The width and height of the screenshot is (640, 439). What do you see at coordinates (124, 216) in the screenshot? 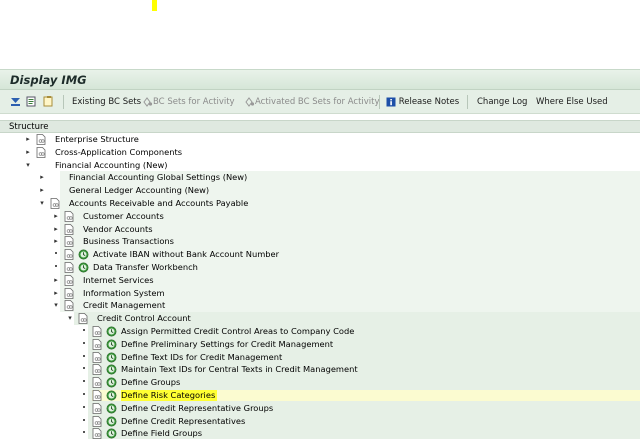
I see `tree-node-label: Customer Accounts` at bounding box center [124, 216].